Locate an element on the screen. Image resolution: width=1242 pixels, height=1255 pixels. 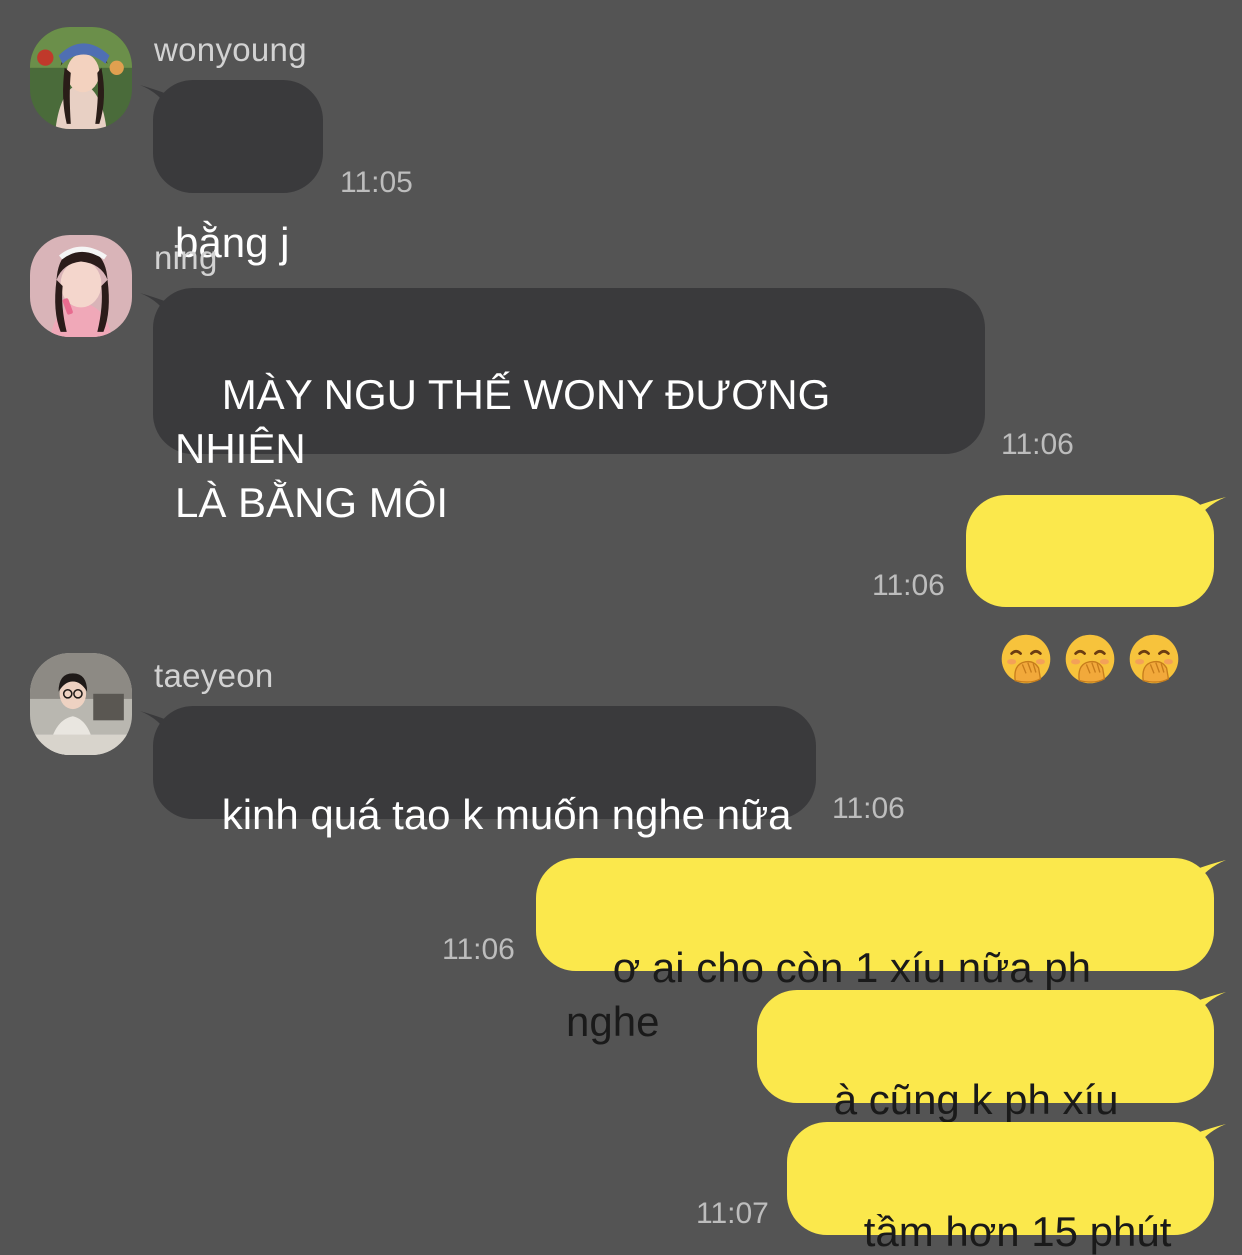
message-text: tầm hơn 15 phút ý is located at coordinates (1017, 1231).